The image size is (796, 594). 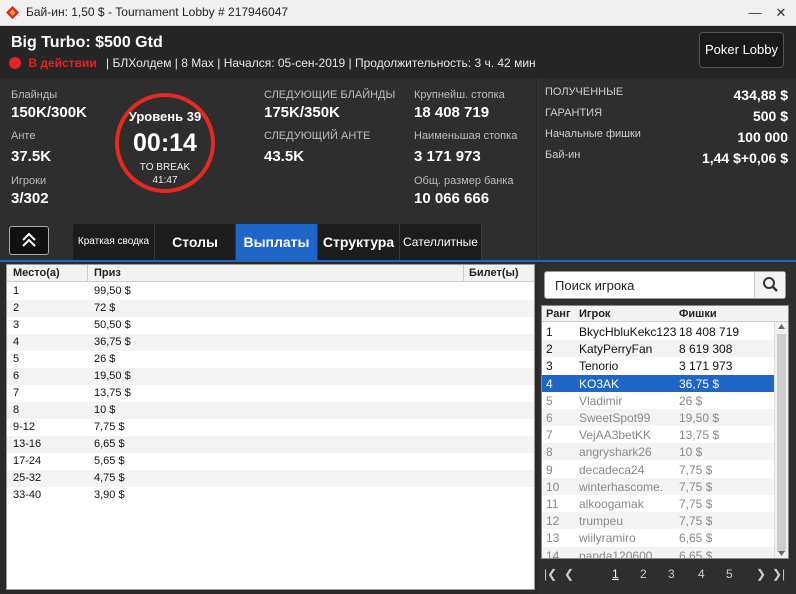 I want to click on payout-place: 25-32, so click(x=27, y=478).